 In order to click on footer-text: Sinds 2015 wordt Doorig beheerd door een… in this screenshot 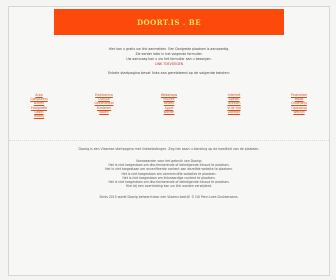, I will do `click(169, 197)`.